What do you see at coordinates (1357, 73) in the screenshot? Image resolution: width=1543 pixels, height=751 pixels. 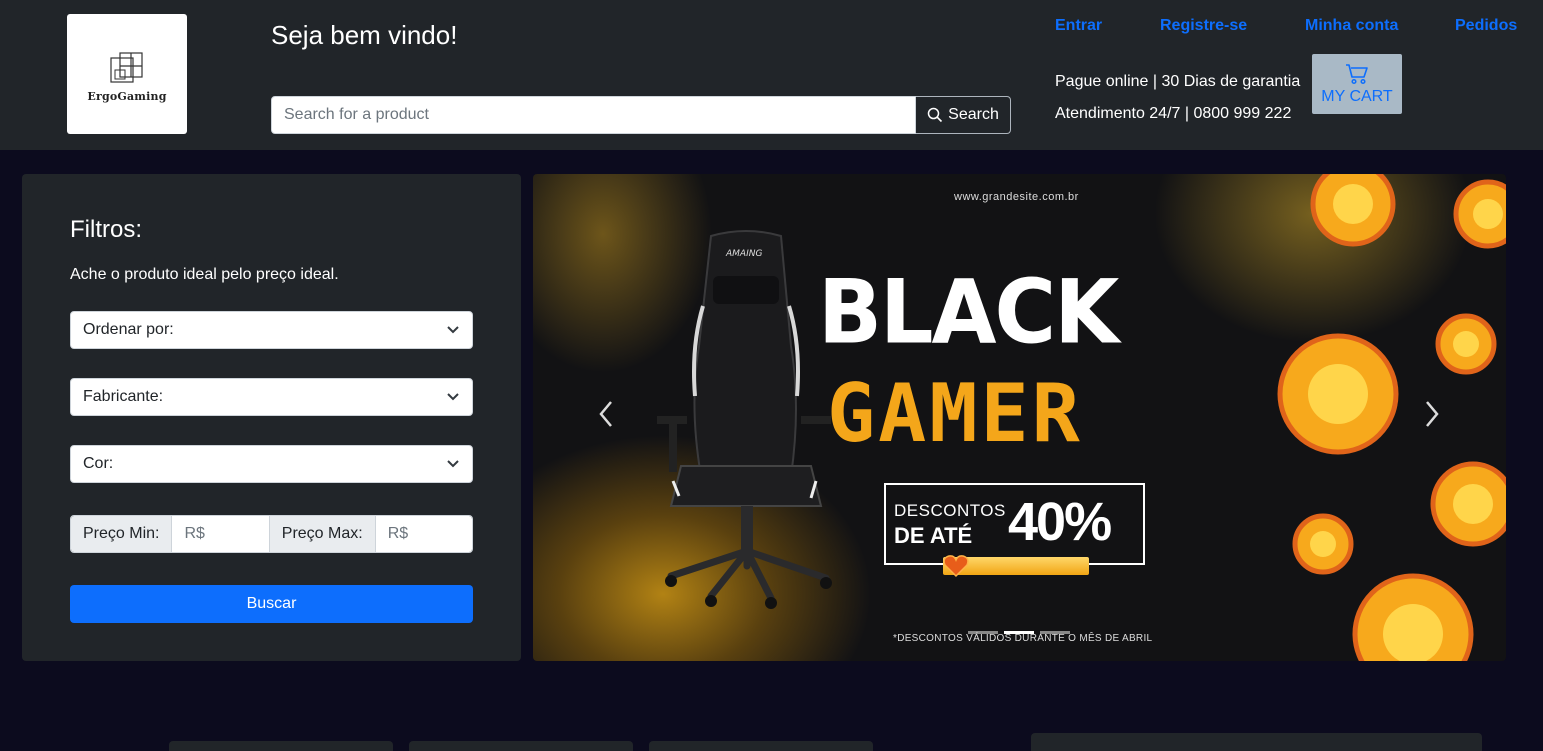 I see `cart-icon` at bounding box center [1357, 73].